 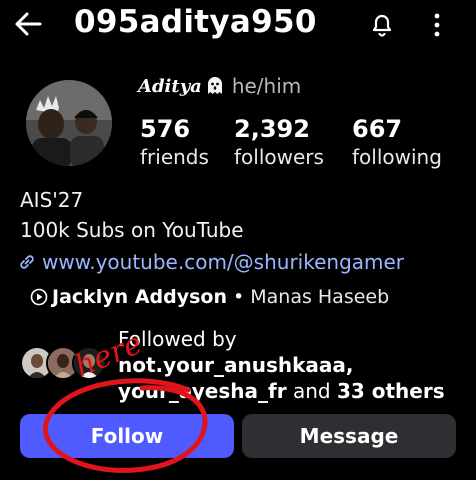 I want to click on profile-link: www.youtube.com/@shurikengamer, so click(x=211, y=262).